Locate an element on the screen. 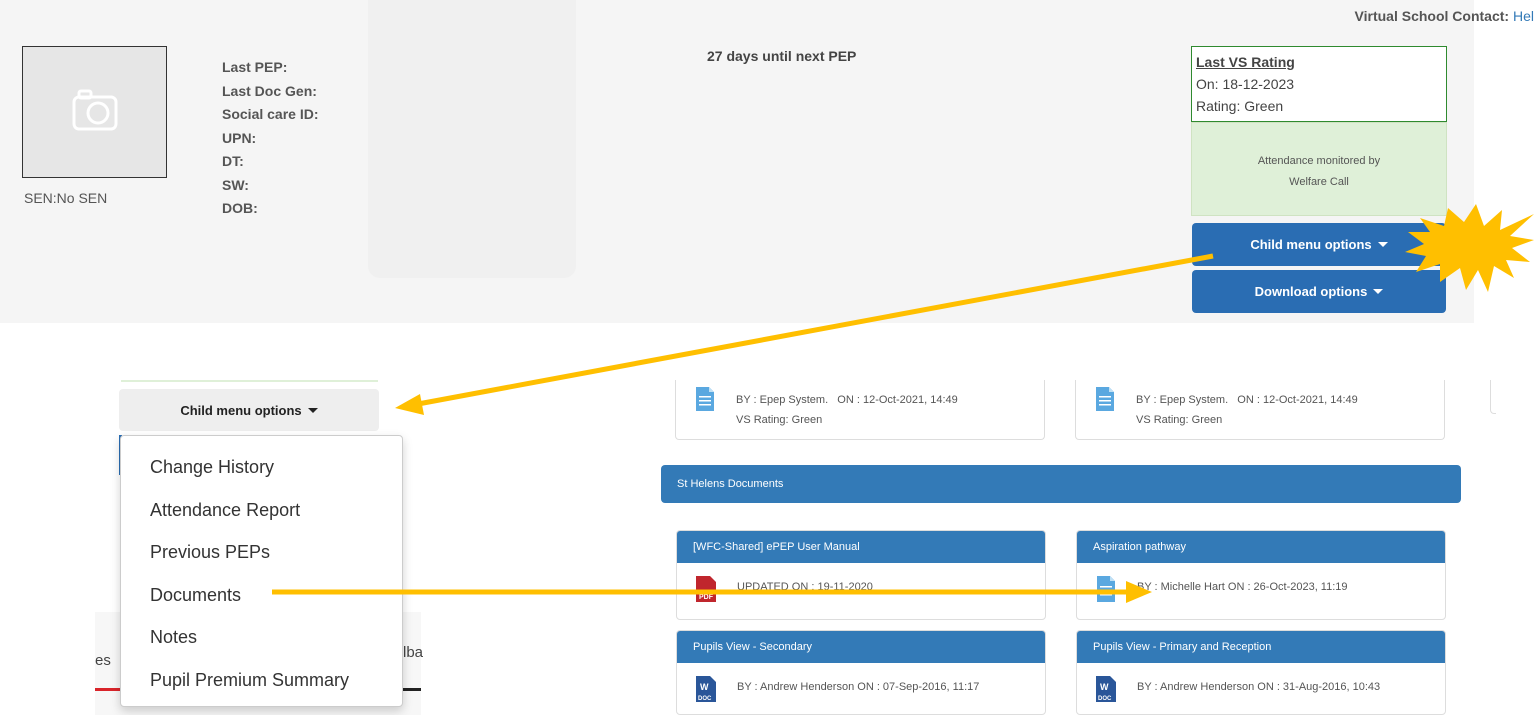 The width and height of the screenshot is (1534, 715). arrow-to-child-menu is located at coordinates (804, 334).